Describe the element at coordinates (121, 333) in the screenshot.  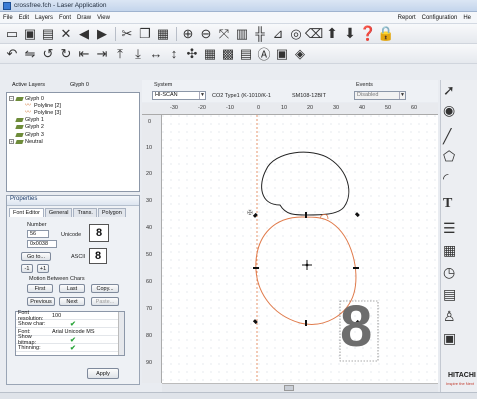
I see `grid-scrollbar` at that location.